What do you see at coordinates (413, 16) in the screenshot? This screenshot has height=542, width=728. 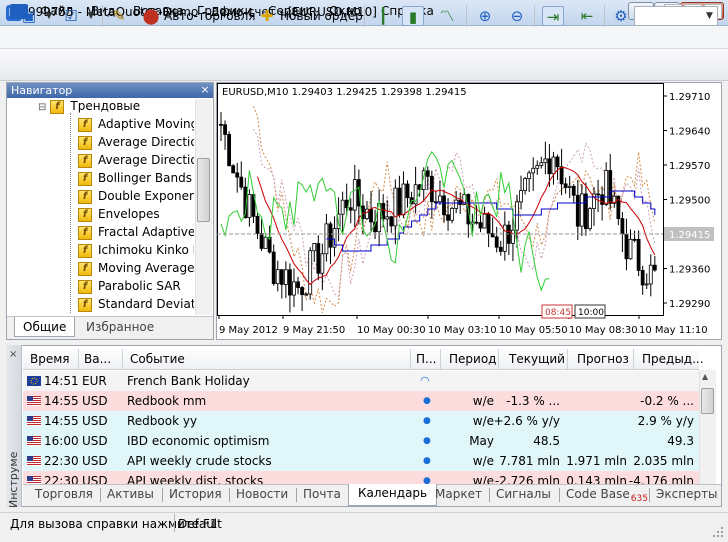 I see `candlestick-chart-icon: ▮` at bounding box center [413, 16].